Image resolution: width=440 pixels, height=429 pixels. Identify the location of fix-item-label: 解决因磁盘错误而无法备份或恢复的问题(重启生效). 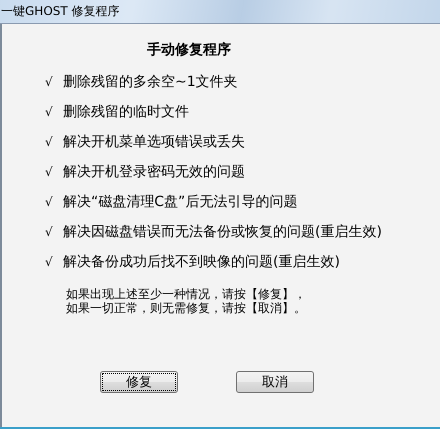
(222, 232).